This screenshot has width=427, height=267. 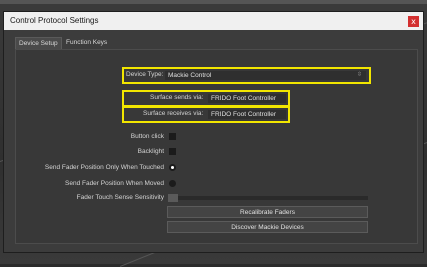 I want to click on chevron-down-icon: ⇳, so click(x=359, y=75).